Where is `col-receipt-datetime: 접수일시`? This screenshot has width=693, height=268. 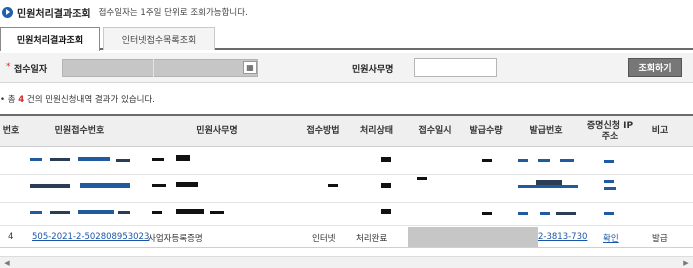
col-receipt-datetime: 접수일시 is located at coordinates (435, 131).